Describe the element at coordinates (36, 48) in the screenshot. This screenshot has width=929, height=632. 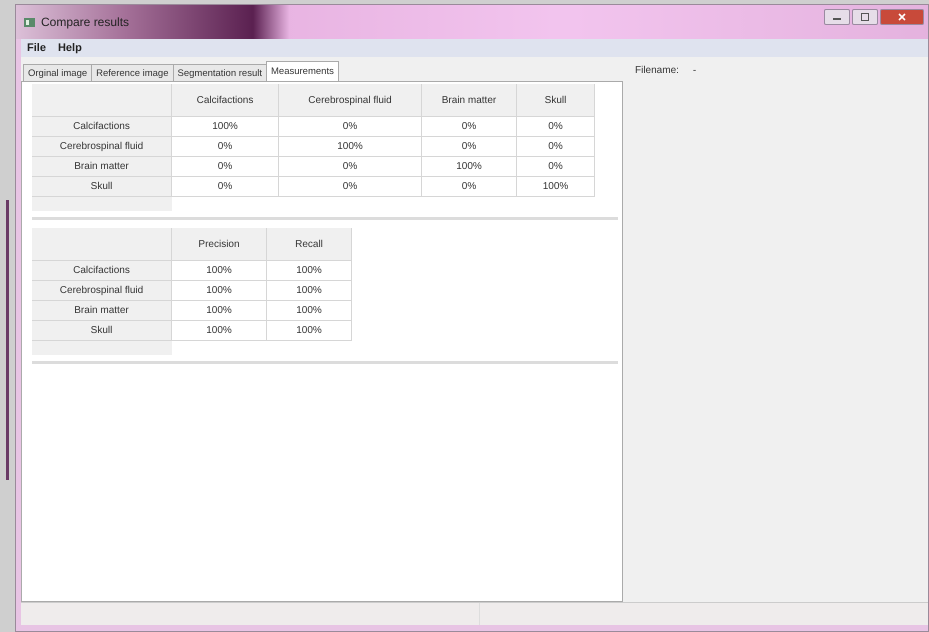
I see `menu-item: File` at that location.